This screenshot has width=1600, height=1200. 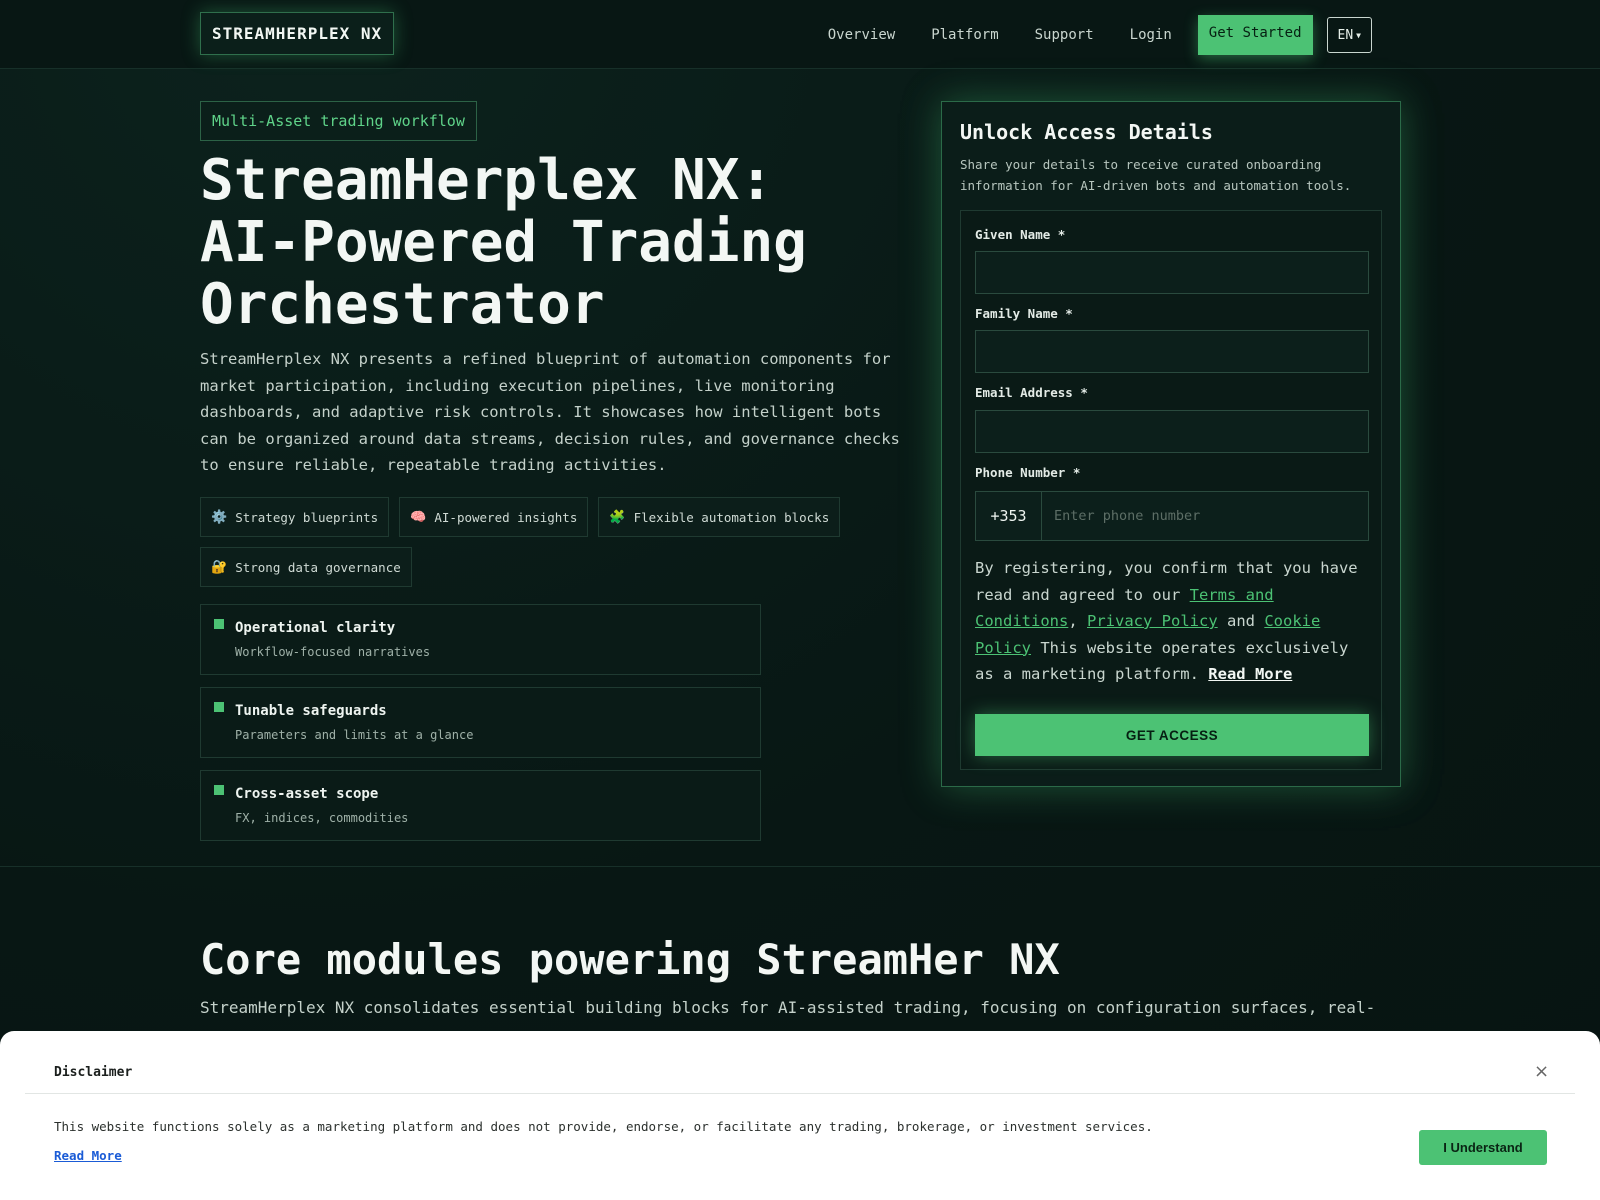 I want to click on i-understand-button: I Understand, so click(x=1483, y=1147).